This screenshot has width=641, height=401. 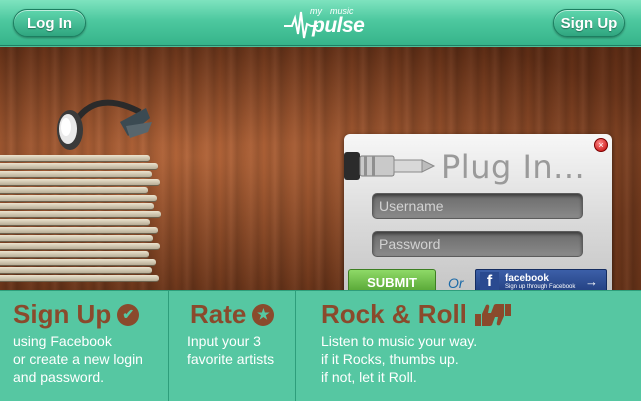 I want to click on record-stack-illustration, so click(x=81, y=222).